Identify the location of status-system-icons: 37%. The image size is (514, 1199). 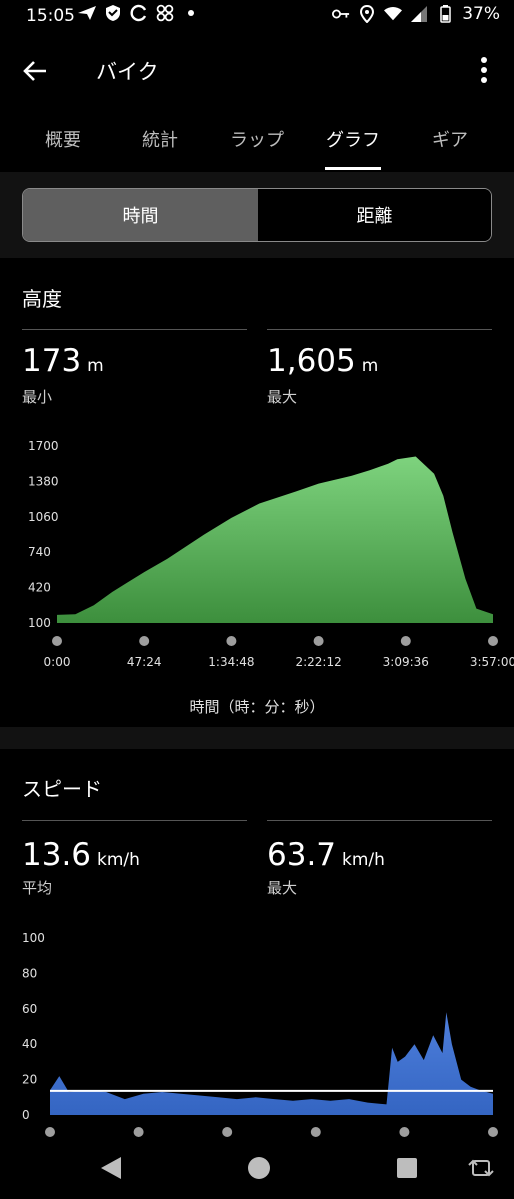
(416, 14).